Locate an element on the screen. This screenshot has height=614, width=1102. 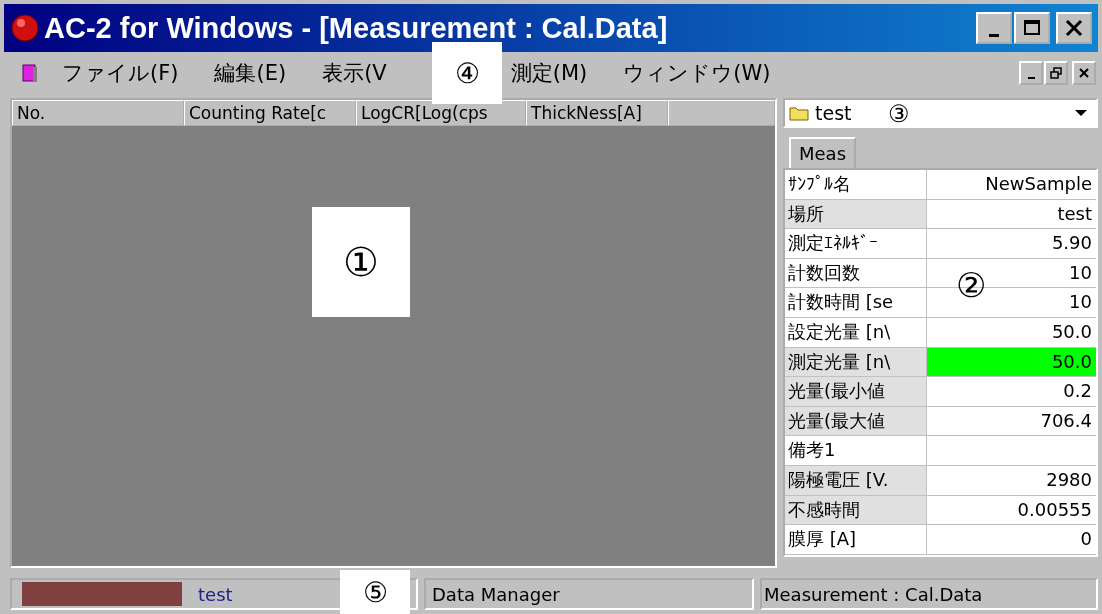
menu-item: 表示(V is located at coordinates (354, 73).